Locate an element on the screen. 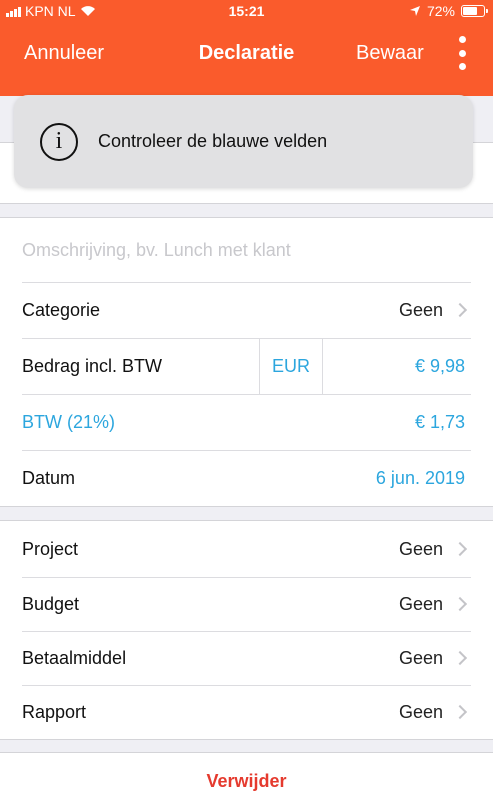  category-value: Geen is located at coordinates (420, 309).